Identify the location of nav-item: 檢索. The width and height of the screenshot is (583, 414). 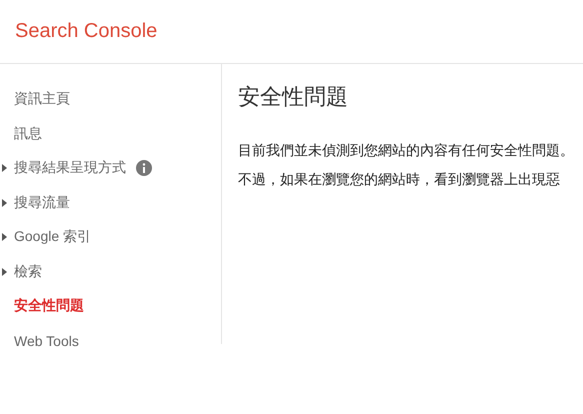
(28, 271).